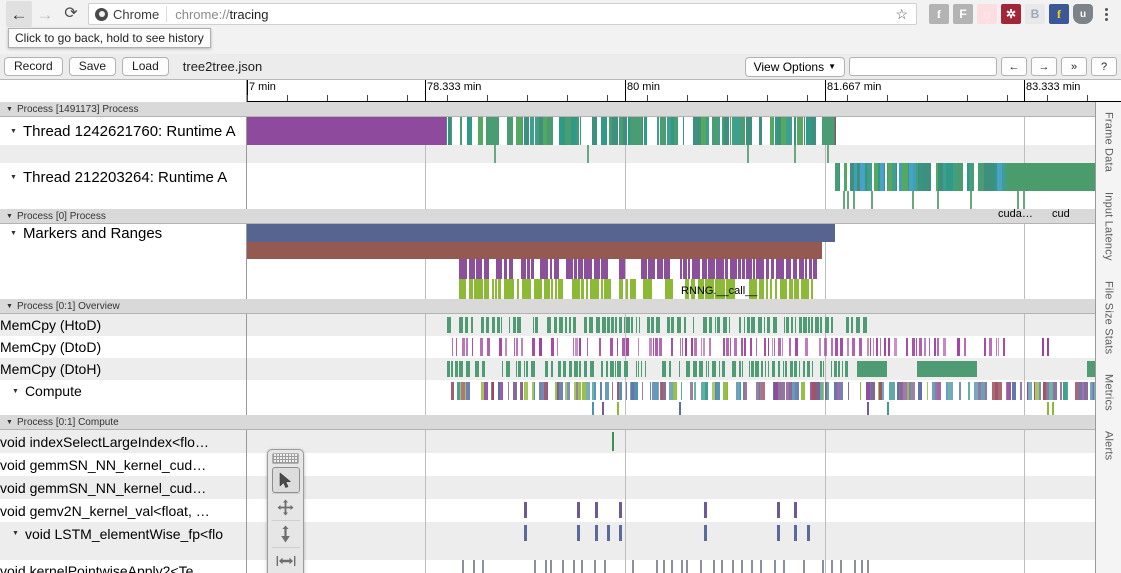  What do you see at coordinates (547, 306) in the screenshot?
I see `group-header-process-0-1-overview: ▼ Process [0:1] Overview` at bounding box center [547, 306].